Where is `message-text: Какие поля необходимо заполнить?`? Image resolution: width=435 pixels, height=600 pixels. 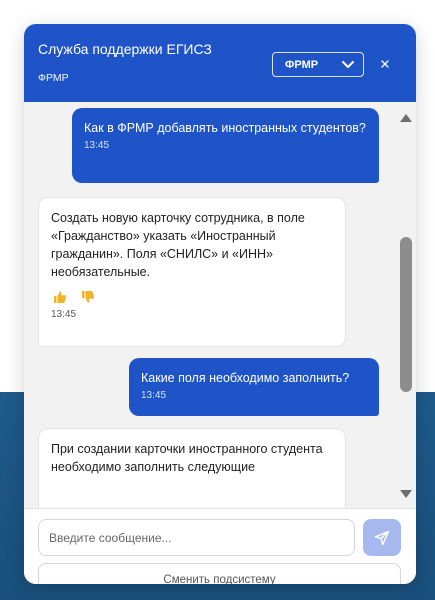 message-text: Какие поля необходимо заполнить? is located at coordinates (245, 378).